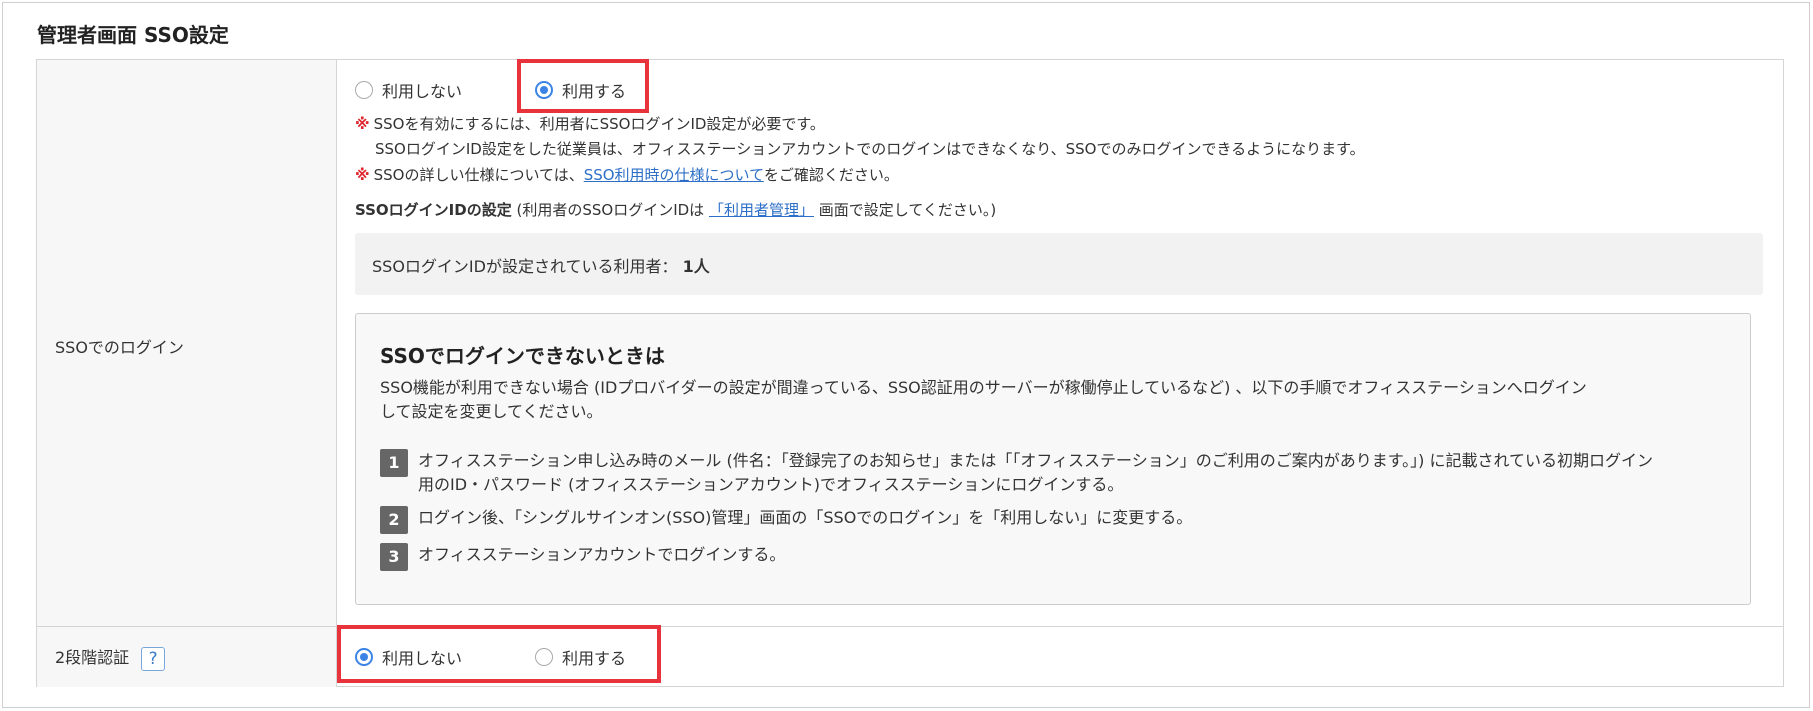  Describe the element at coordinates (499, 654) in the screenshot. I see `two-factor-highlight-box` at that location.